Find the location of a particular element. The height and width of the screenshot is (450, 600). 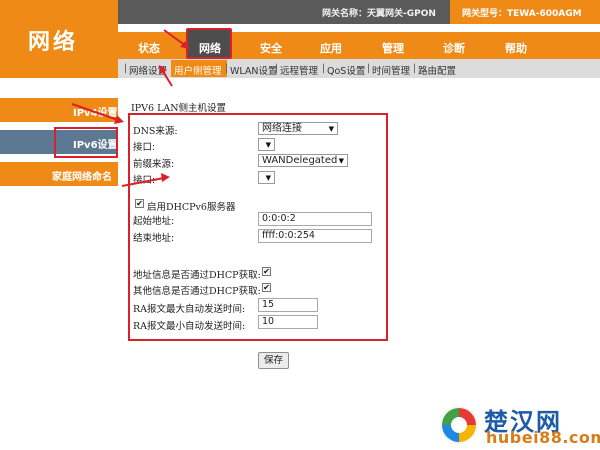

nav-status: 状态 is located at coordinates (149, 48).